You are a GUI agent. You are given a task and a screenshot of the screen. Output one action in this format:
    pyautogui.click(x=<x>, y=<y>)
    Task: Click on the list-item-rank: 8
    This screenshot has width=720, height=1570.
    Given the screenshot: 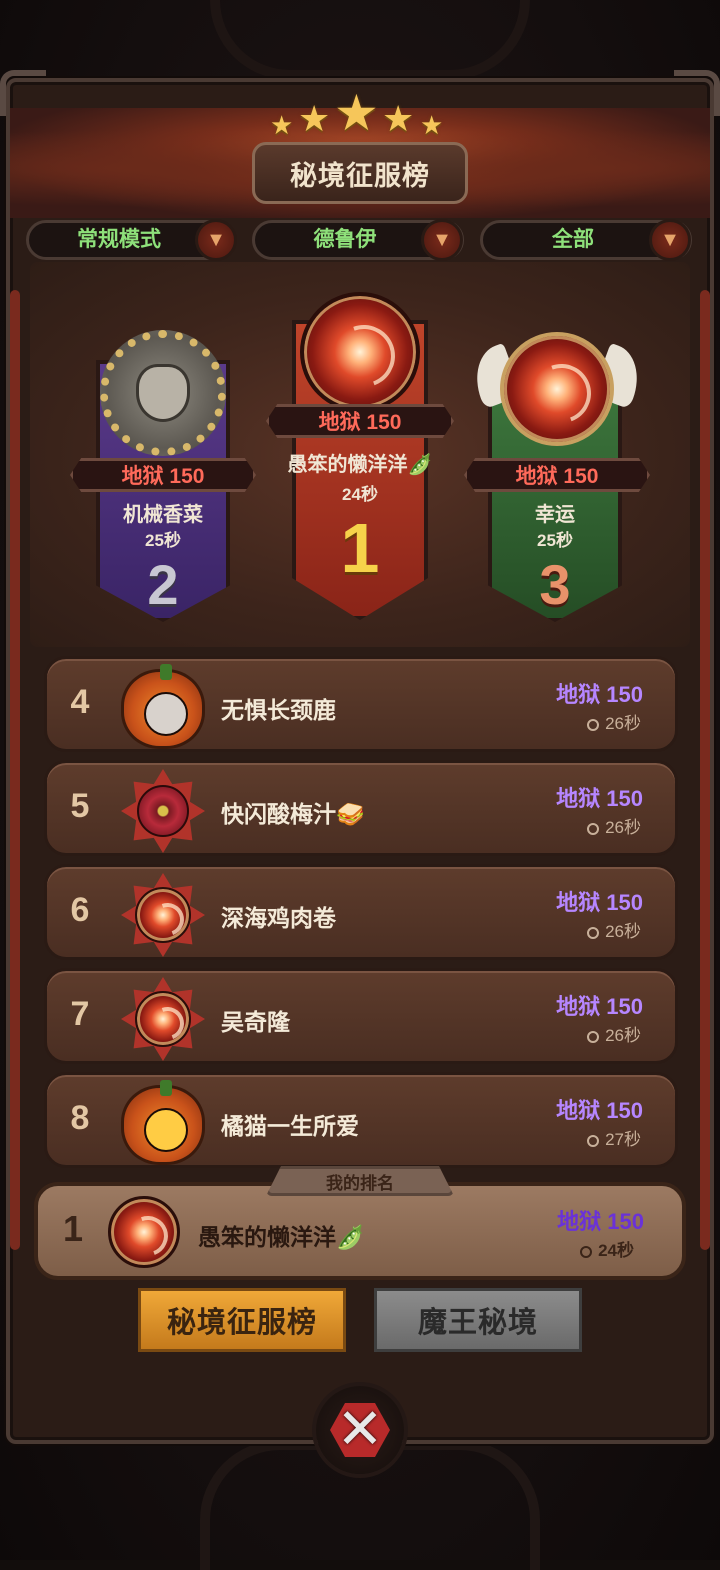 What is the action you would take?
    pyautogui.click(x=80, y=1118)
    